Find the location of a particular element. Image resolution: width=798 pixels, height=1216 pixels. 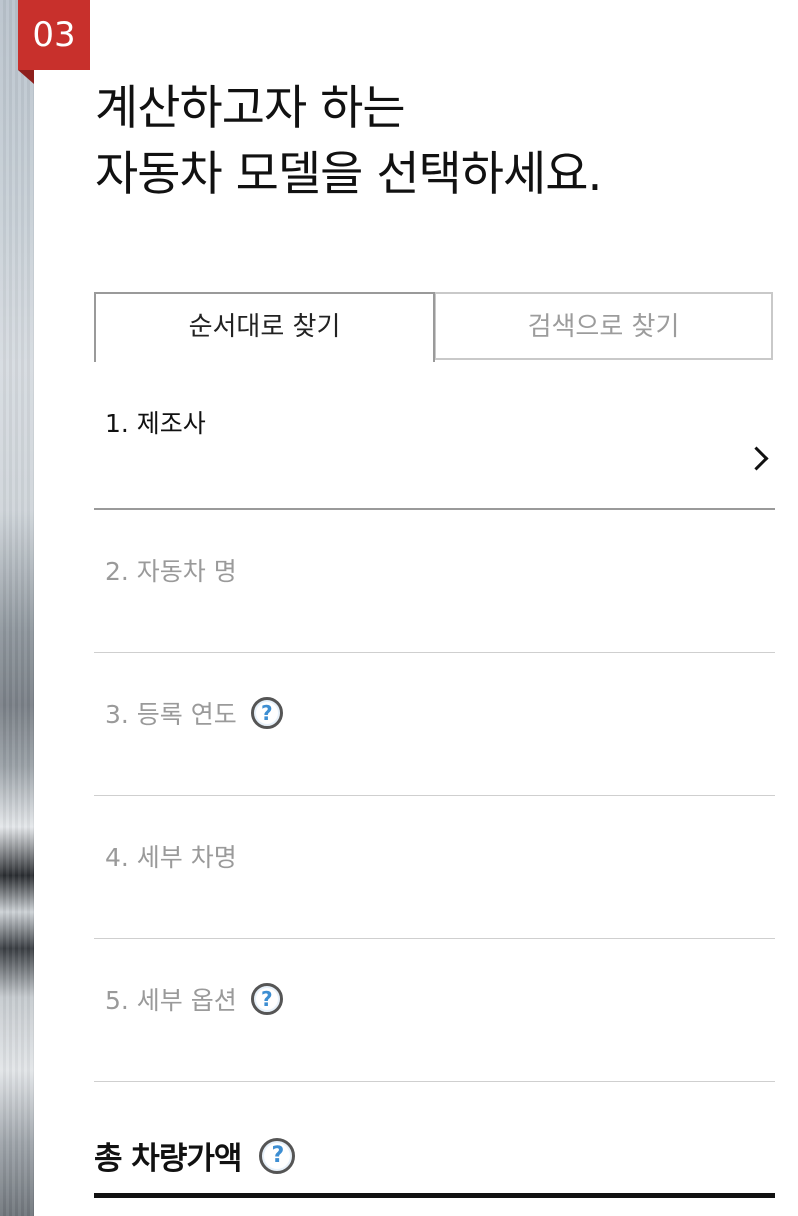

step-label-registration-year: 3. 등록 연도 ? is located at coordinates (194, 713).